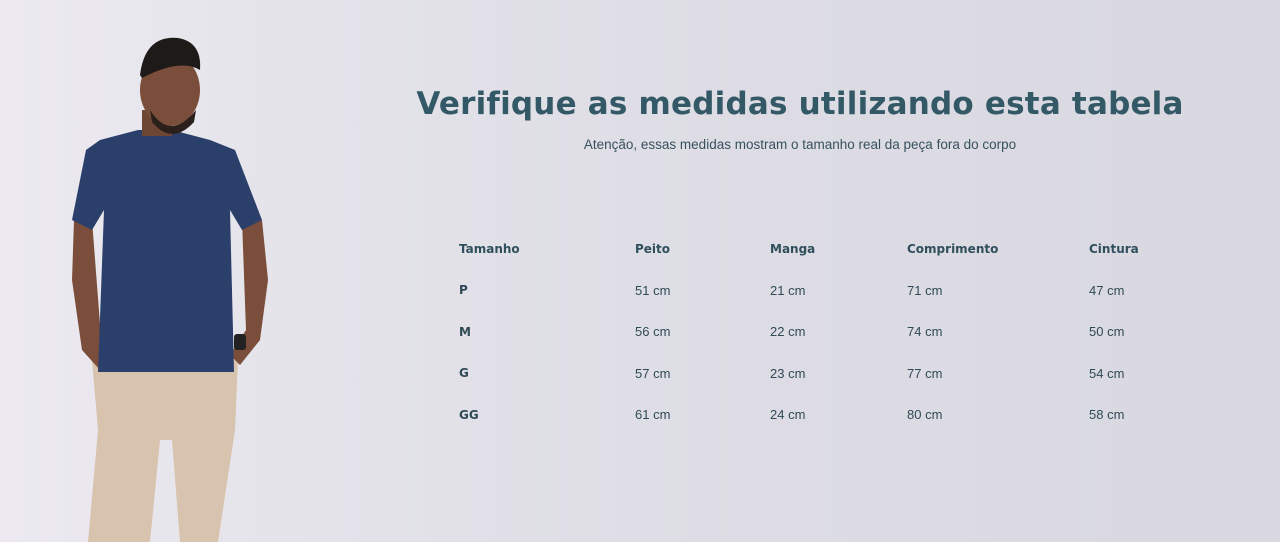 This screenshot has width=1280, height=542. Describe the element at coordinates (489, 248) in the screenshot. I see `header-tamanho: Tamanho` at that location.